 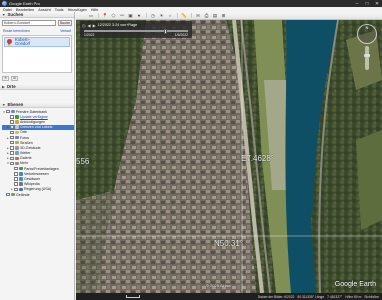 What do you see at coordinates (84, 25) in the screenshot?
I see `clock-icon: ◷` at bounding box center [84, 25].